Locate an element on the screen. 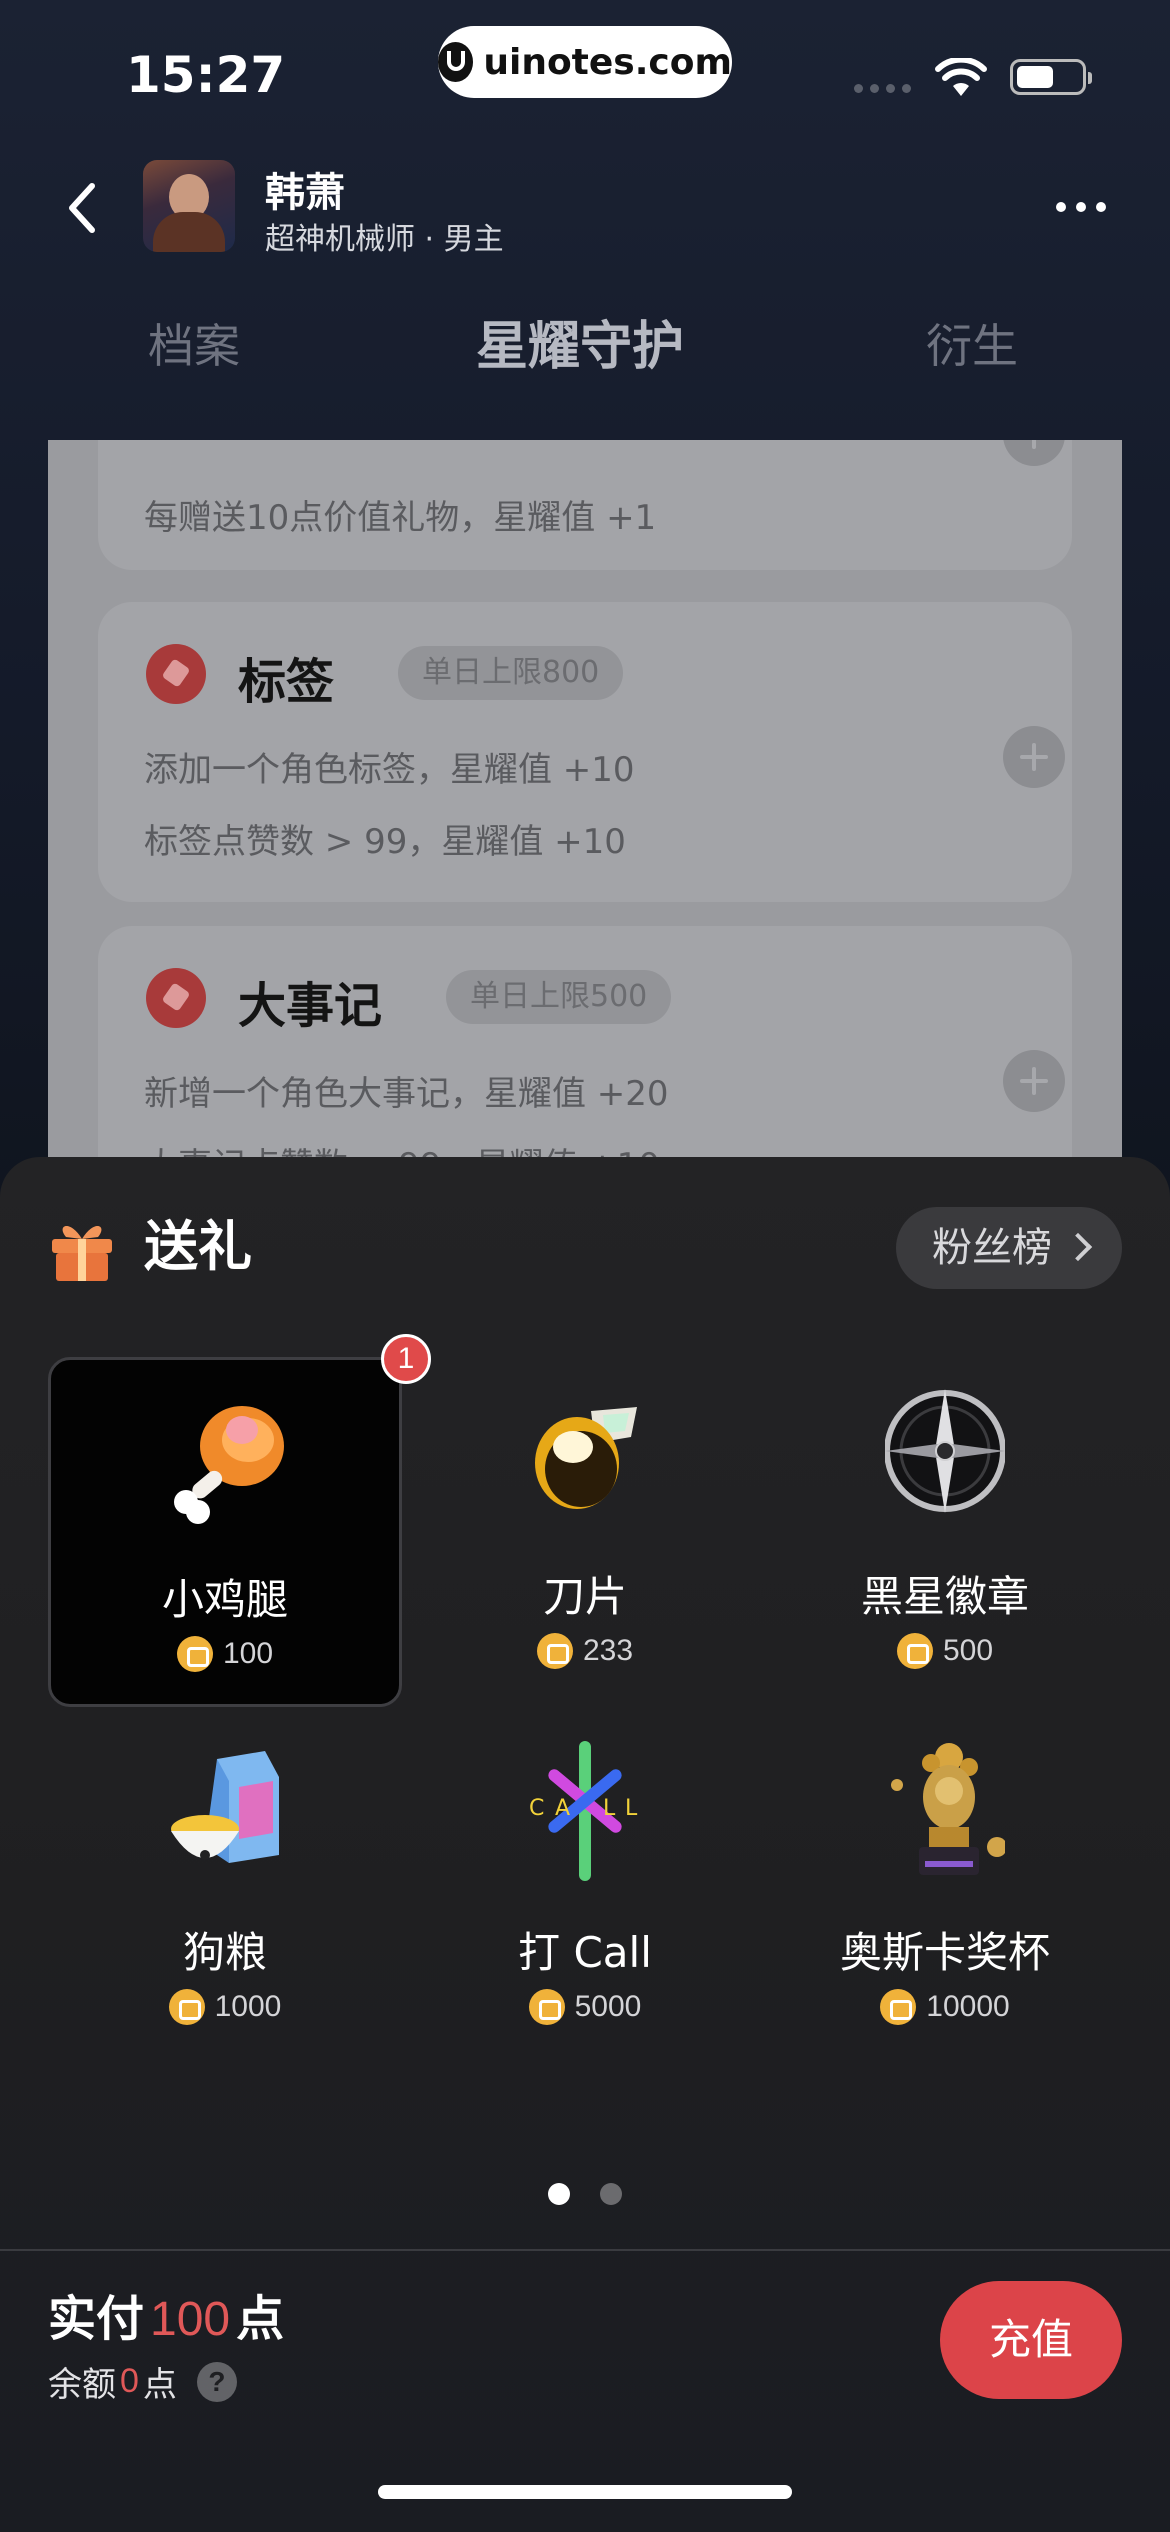 Image resolution: width=1170 pixels, height=2532 pixels. gift-item-blade: 刀片 233 is located at coordinates (585, 1532).